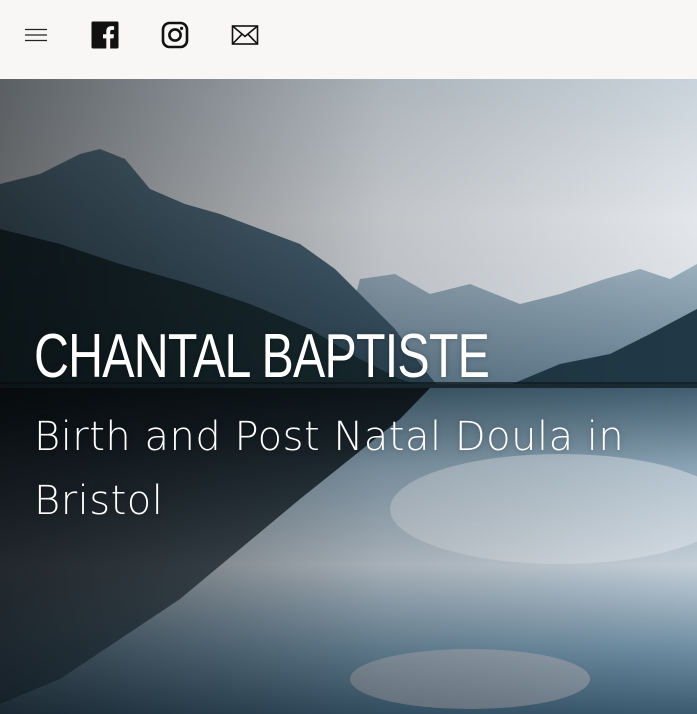  What do you see at coordinates (329, 469) in the screenshot?
I see `hero-subtitle: Birth and Post Natal Doula in Bristol` at bounding box center [329, 469].